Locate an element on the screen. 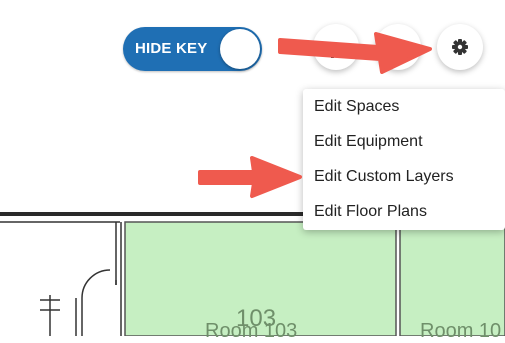 This screenshot has height=343, width=505. menu-item-edit-custom-layers: Edit Custom Layers is located at coordinates (404, 176).